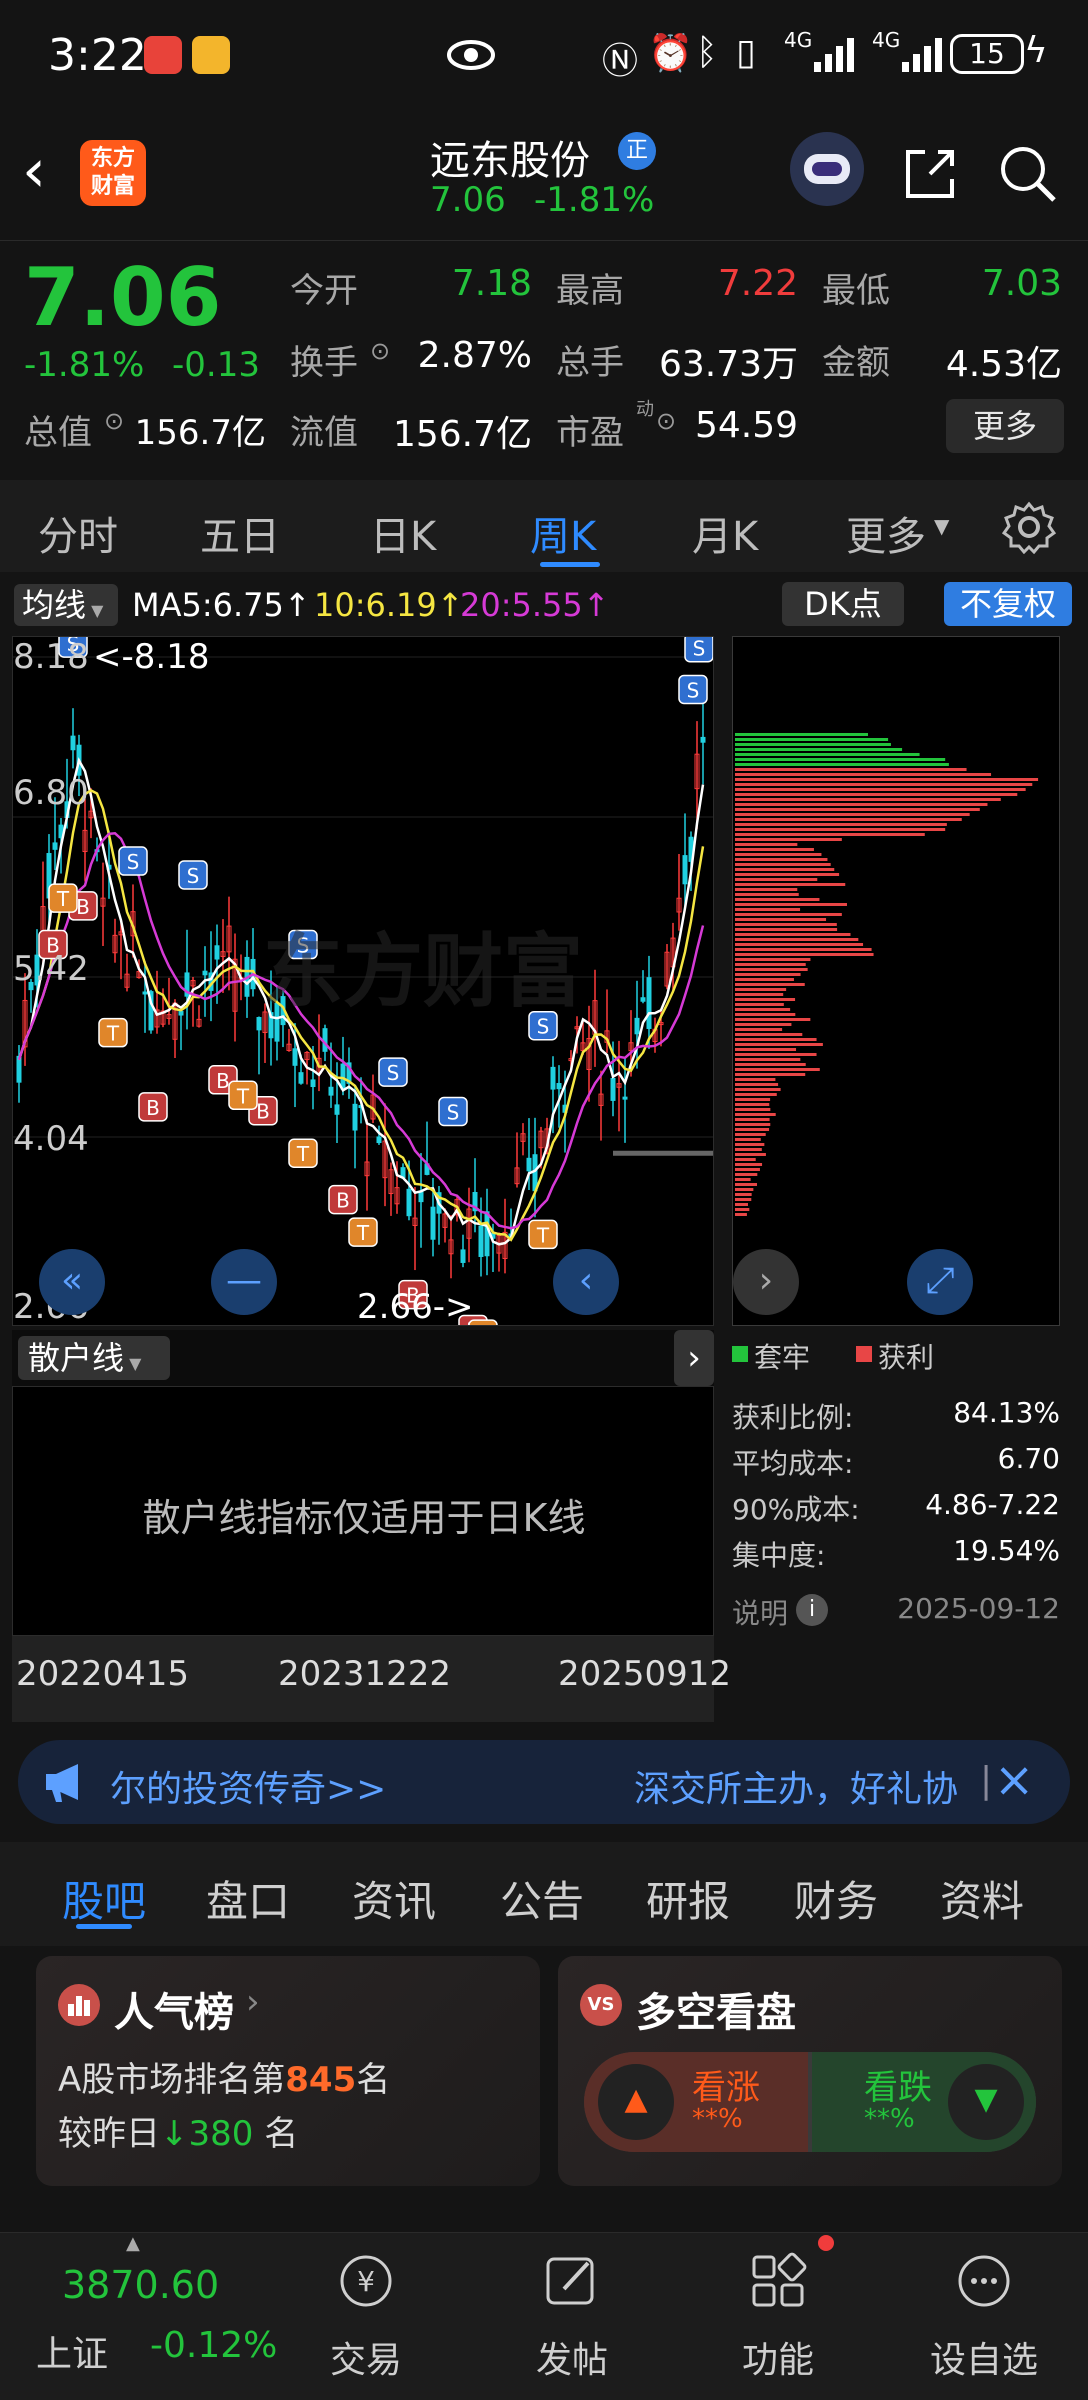 The image size is (1088, 2400). I want to click on post-icon, so click(572, 2281).